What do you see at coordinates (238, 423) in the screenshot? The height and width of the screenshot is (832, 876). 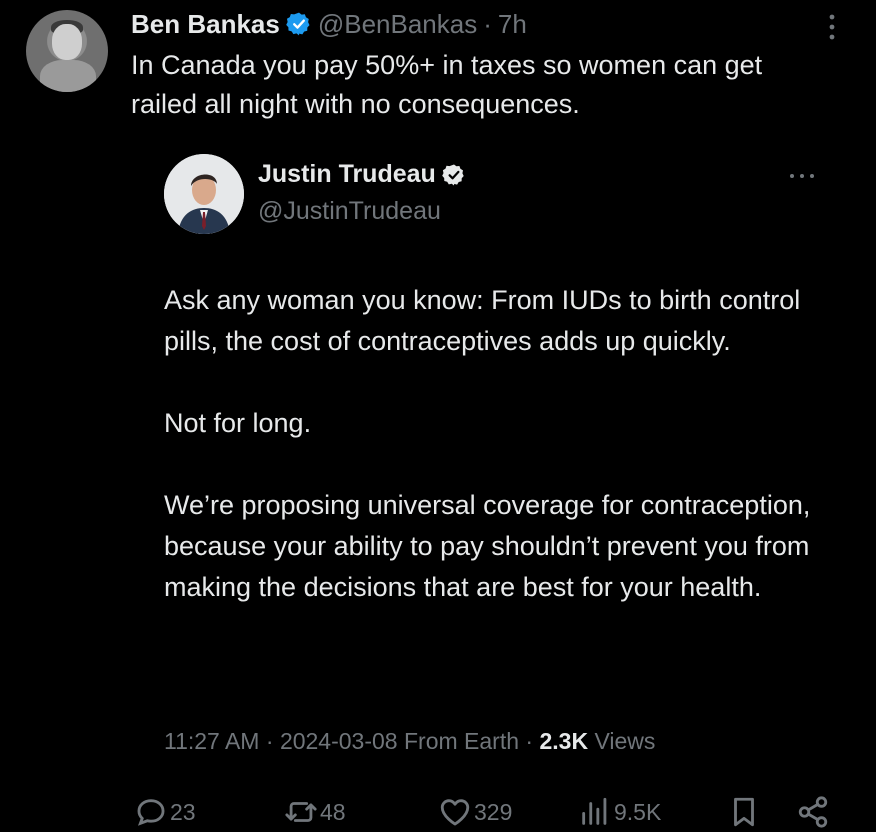 I see `quoted-paragraph: Not for long.` at bounding box center [238, 423].